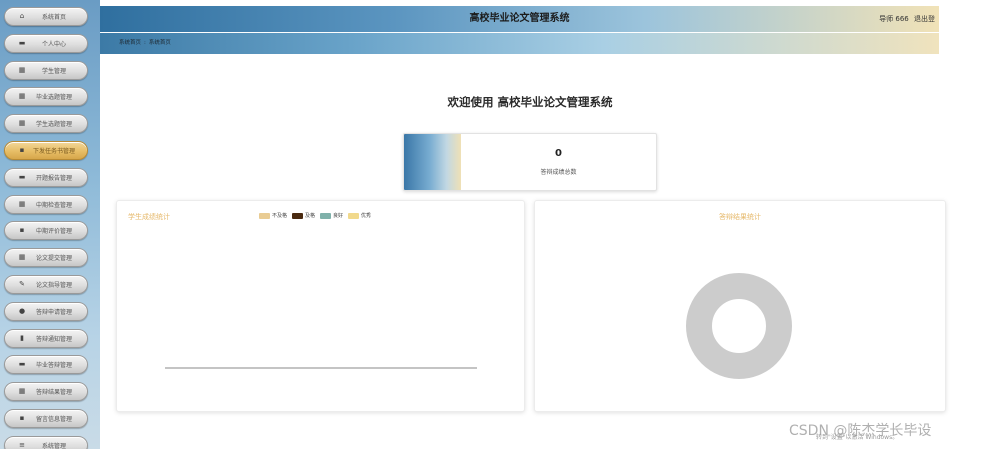 The height and width of the screenshot is (449, 985). I want to click on top-header: 高校毕业论文管理系统 导师 666 退出登, so click(519, 19).